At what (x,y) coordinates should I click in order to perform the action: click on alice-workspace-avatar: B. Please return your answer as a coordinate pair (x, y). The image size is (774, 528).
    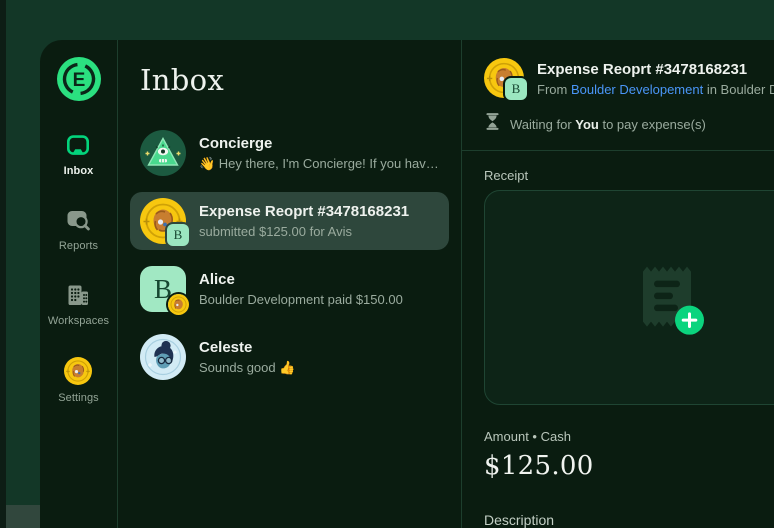
    Looking at the image, I should click on (164, 290).